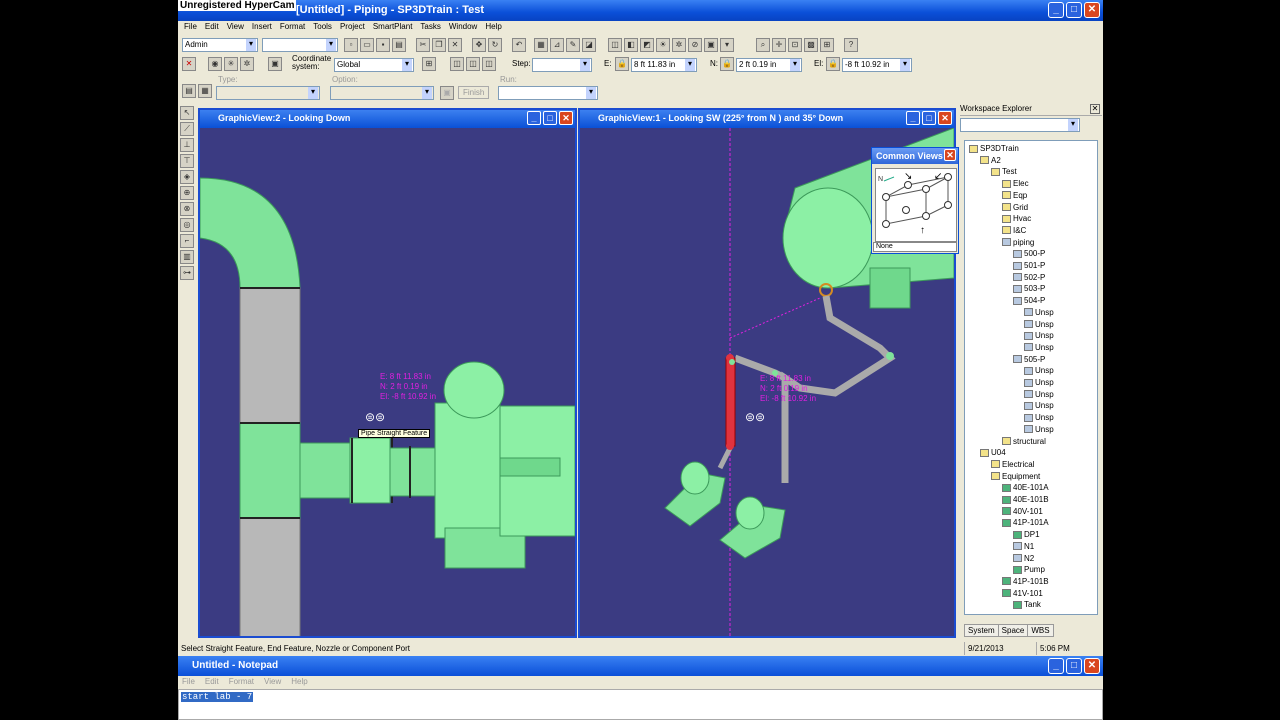 Image resolution: width=1280 pixels, height=720 pixels. Describe the element at coordinates (622, 64) in the screenshot. I see `e-lock-icon: 🔒` at that location.